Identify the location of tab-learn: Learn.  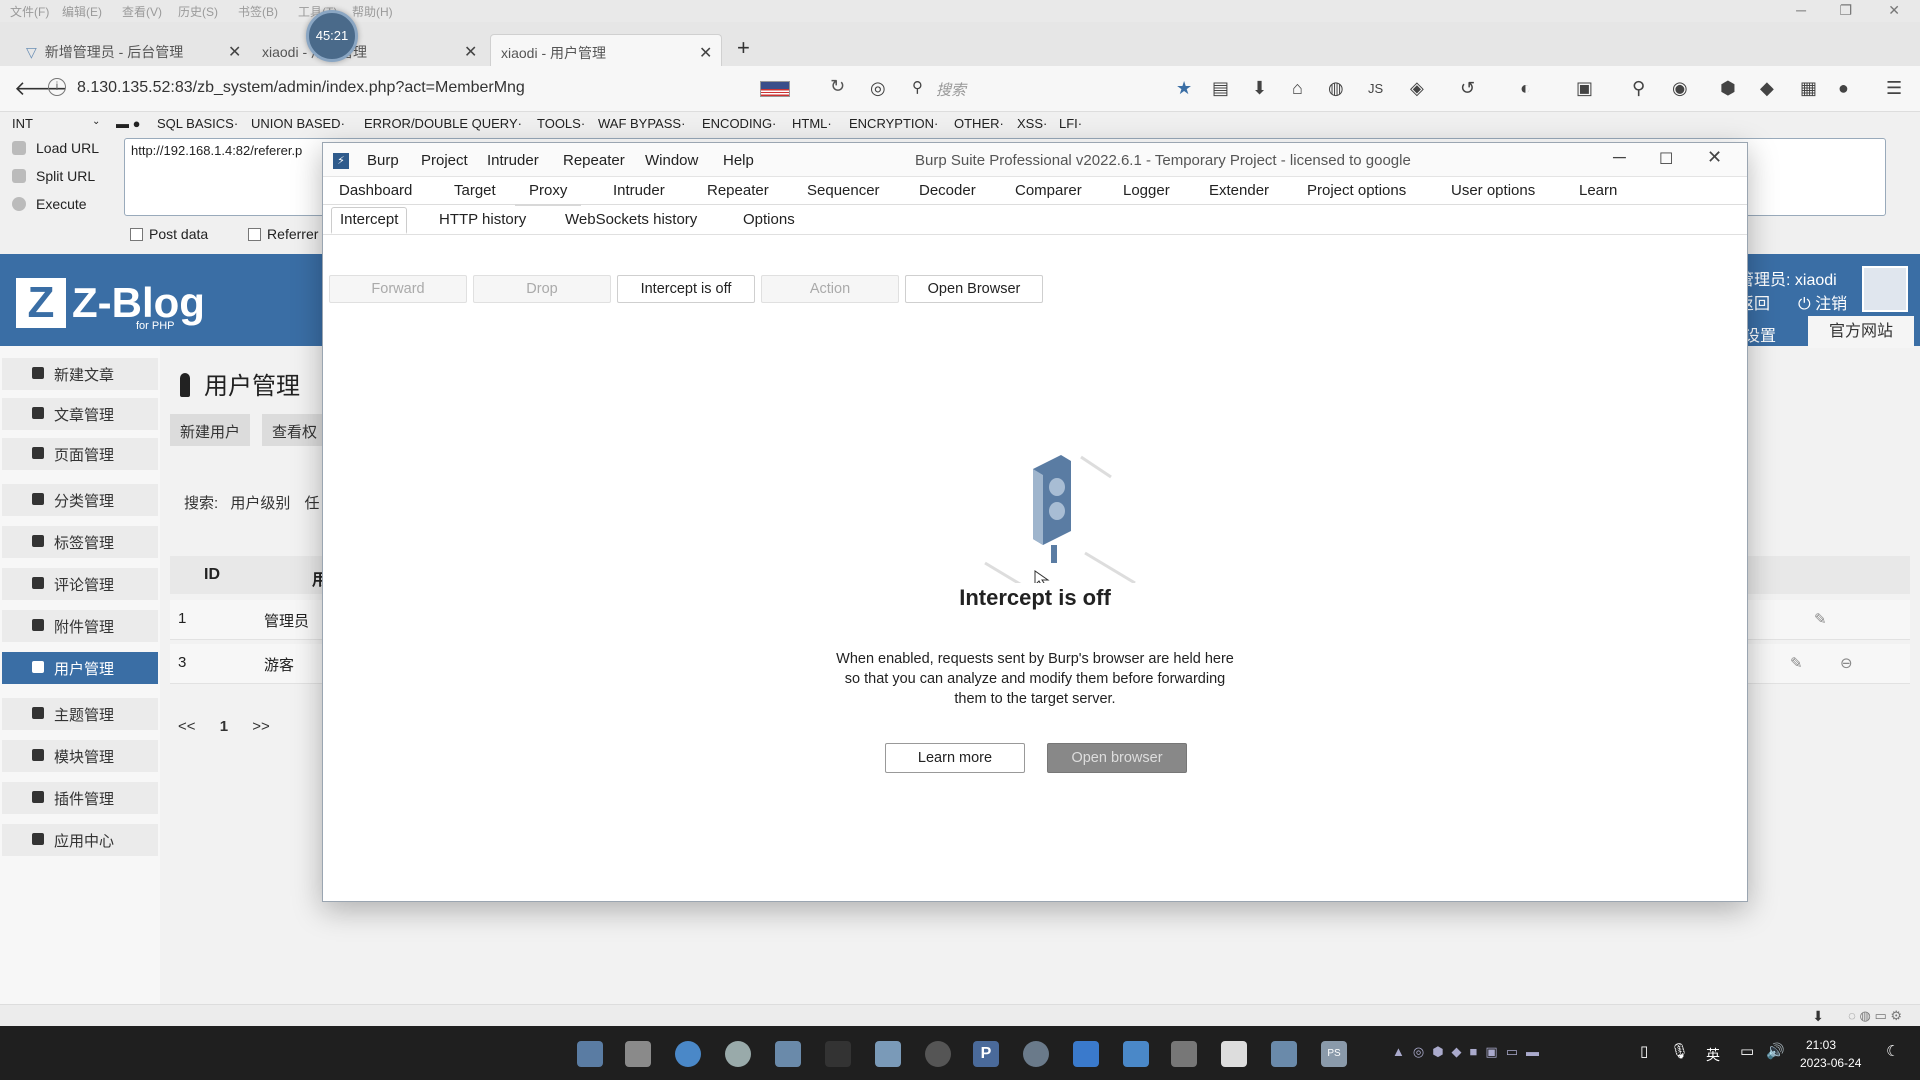
(1598, 190).